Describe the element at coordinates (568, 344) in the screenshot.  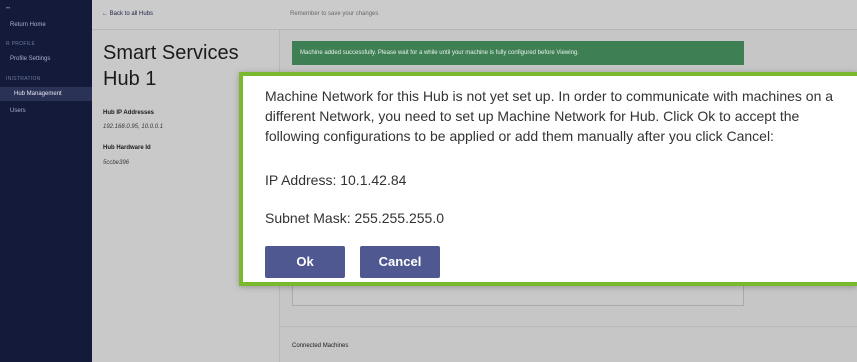
I see `connected-machines-section: Connected Machines` at that location.